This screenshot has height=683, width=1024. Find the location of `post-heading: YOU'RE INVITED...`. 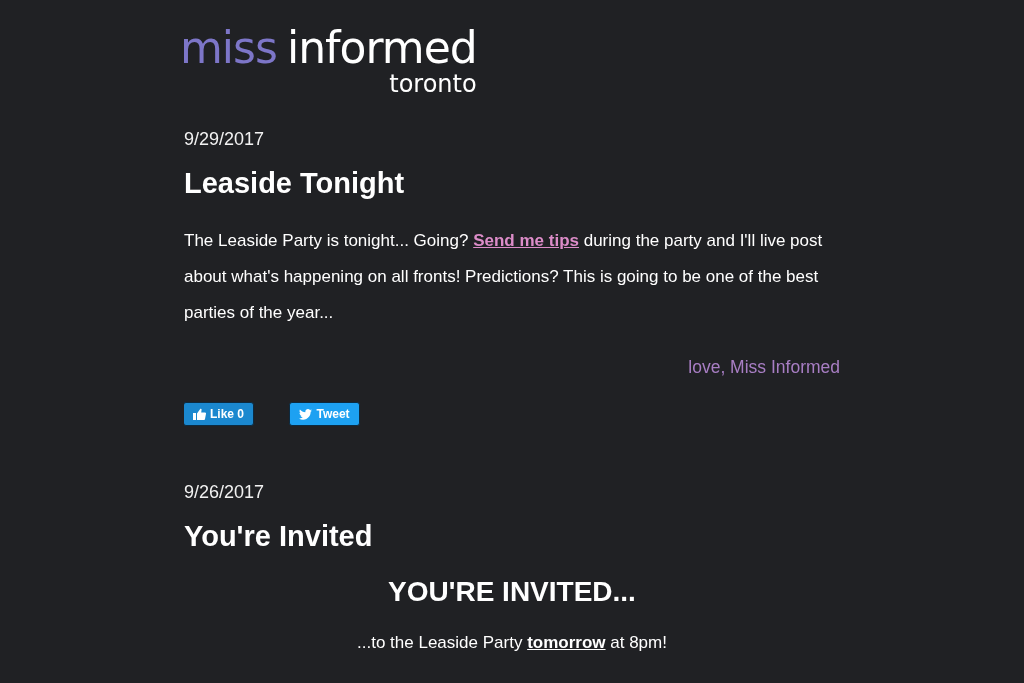

post-heading: YOU'RE INVITED... is located at coordinates (512, 592).